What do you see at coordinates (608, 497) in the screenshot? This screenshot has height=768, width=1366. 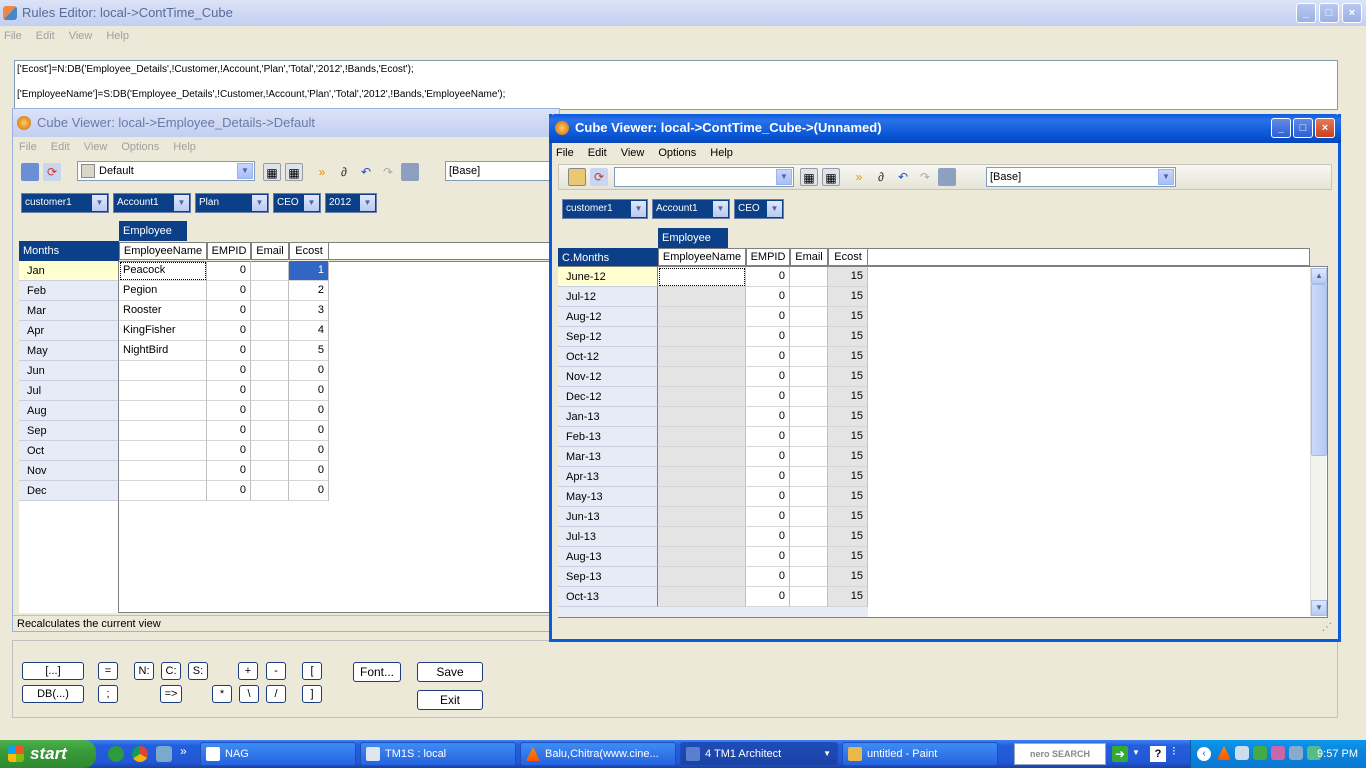 I see `row-header: May-13` at bounding box center [608, 497].